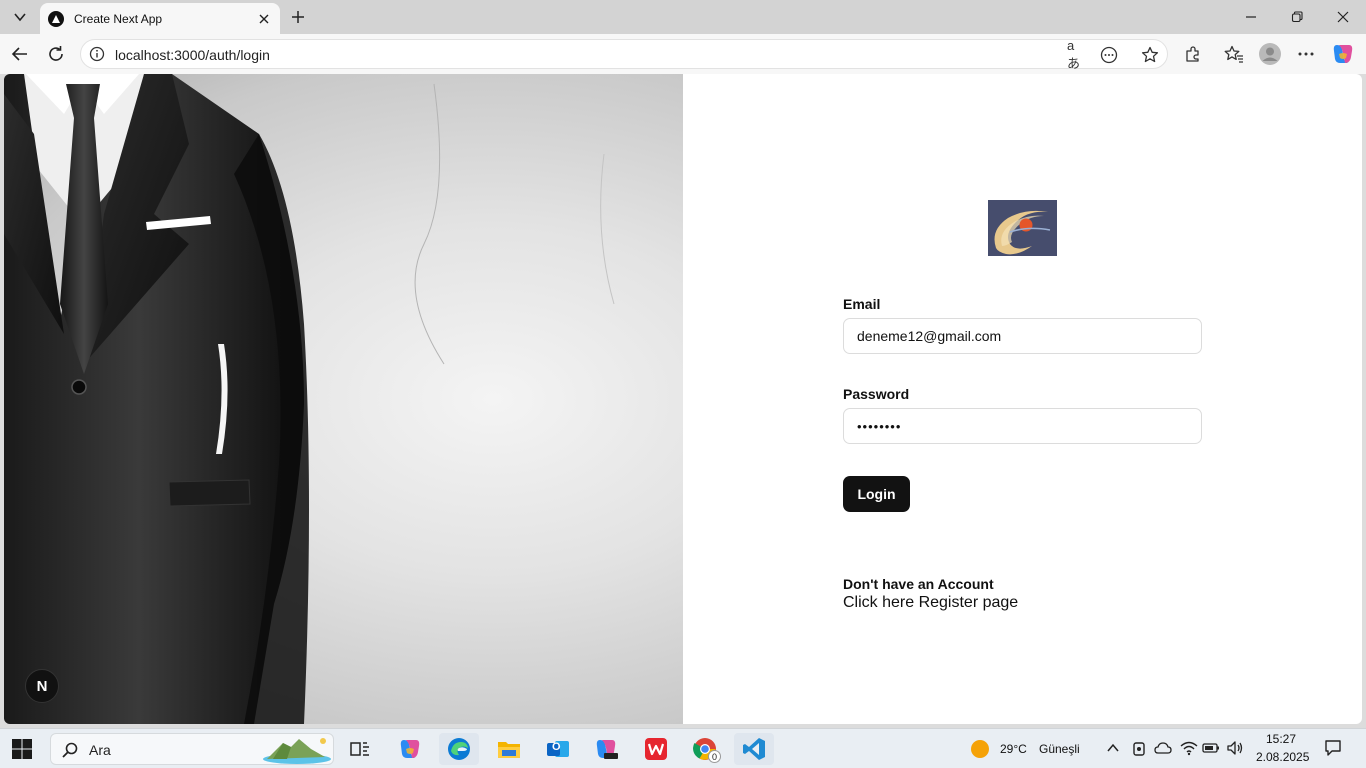 This screenshot has width=1366, height=768. I want to click on weather-desc: Güneşli, so click(1059, 749).